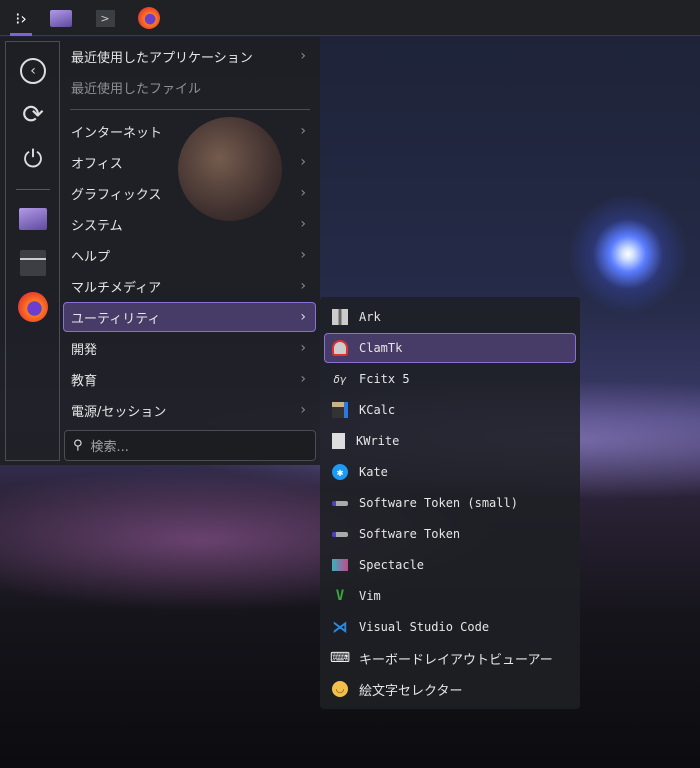 The height and width of the screenshot is (768, 700). I want to click on app-spectacle: Spectacle, so click(450, 565).